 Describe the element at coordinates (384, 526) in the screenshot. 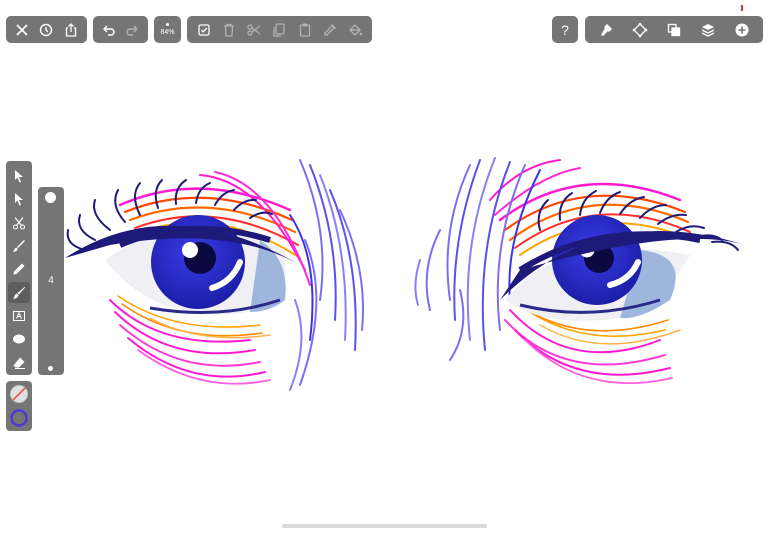

I see `home-indicator` at that location.